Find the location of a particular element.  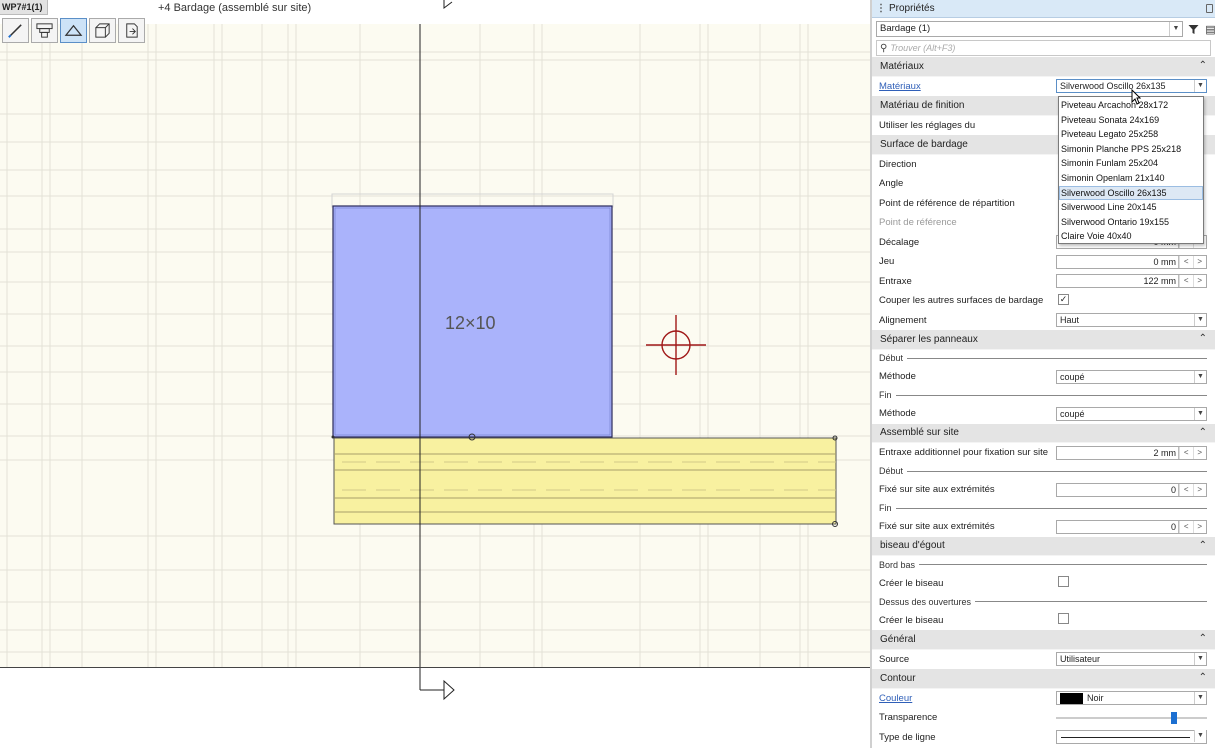

roof-button is located at coordinates (73, 30).